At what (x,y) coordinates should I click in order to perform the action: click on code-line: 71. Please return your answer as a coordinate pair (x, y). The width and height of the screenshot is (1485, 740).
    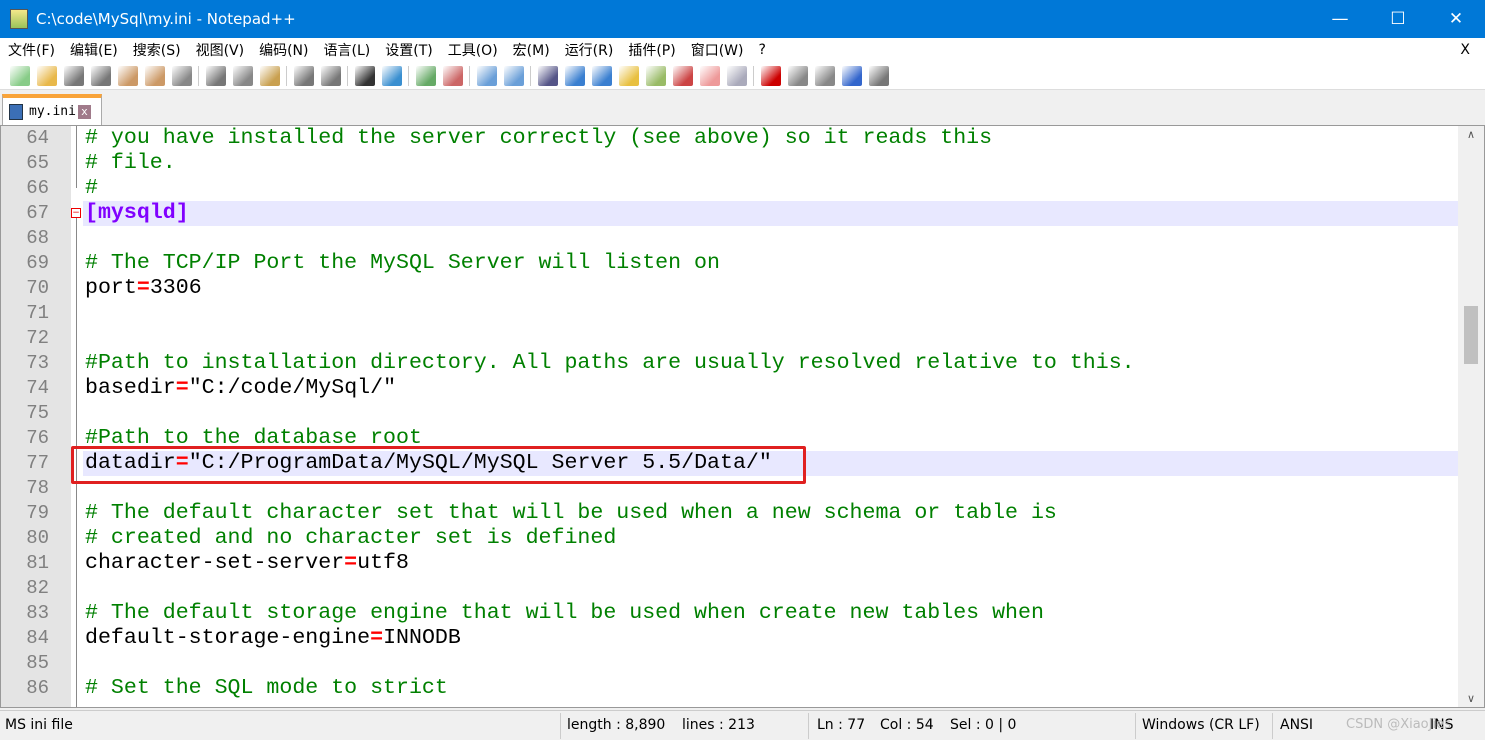
    Looking at the image, I should click on (730, 313).